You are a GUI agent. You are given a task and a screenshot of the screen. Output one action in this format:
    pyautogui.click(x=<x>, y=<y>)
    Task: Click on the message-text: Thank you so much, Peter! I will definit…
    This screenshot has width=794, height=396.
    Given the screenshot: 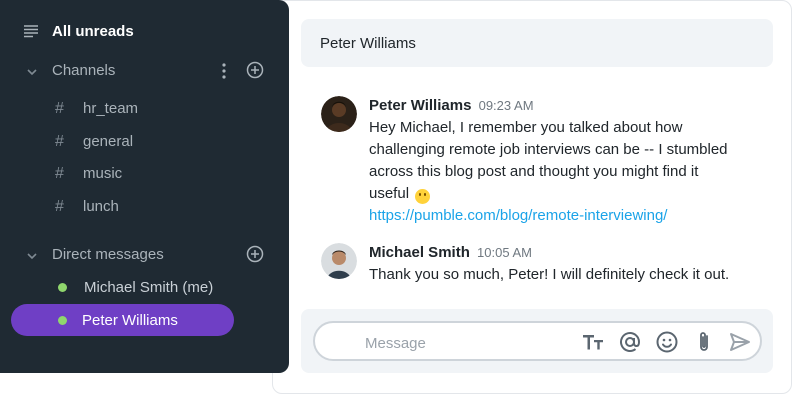 What is the action you would take?
    pyautogui.click(x=569, y=275)
    